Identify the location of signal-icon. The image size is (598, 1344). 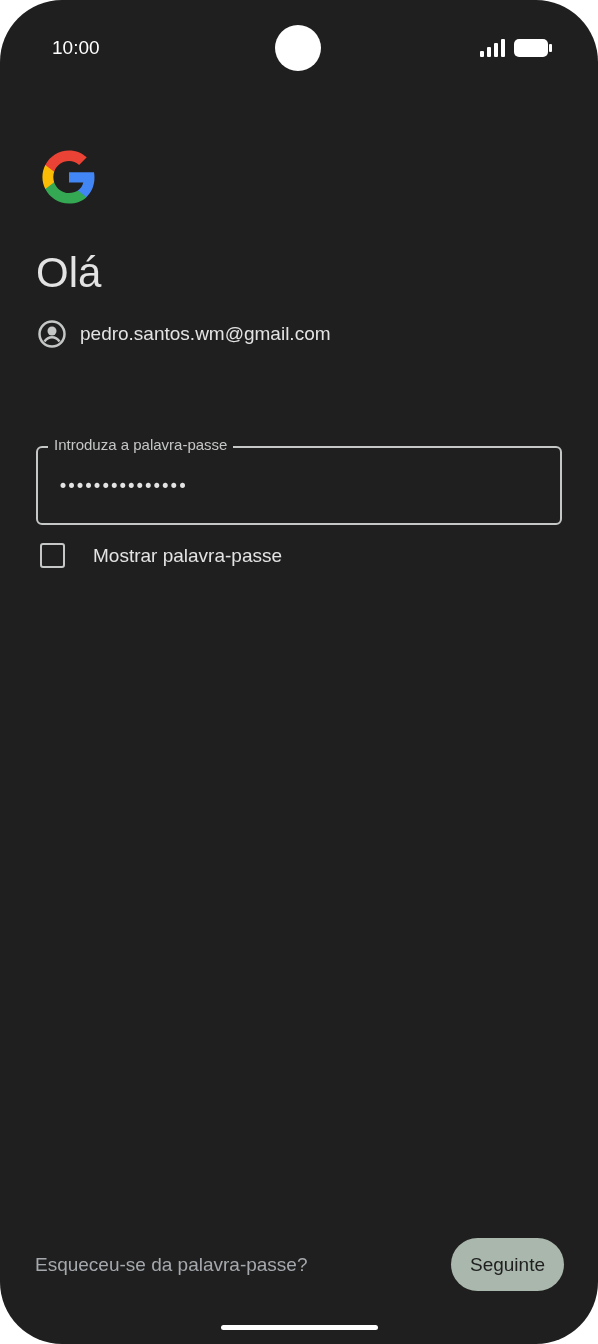
(493, 48).